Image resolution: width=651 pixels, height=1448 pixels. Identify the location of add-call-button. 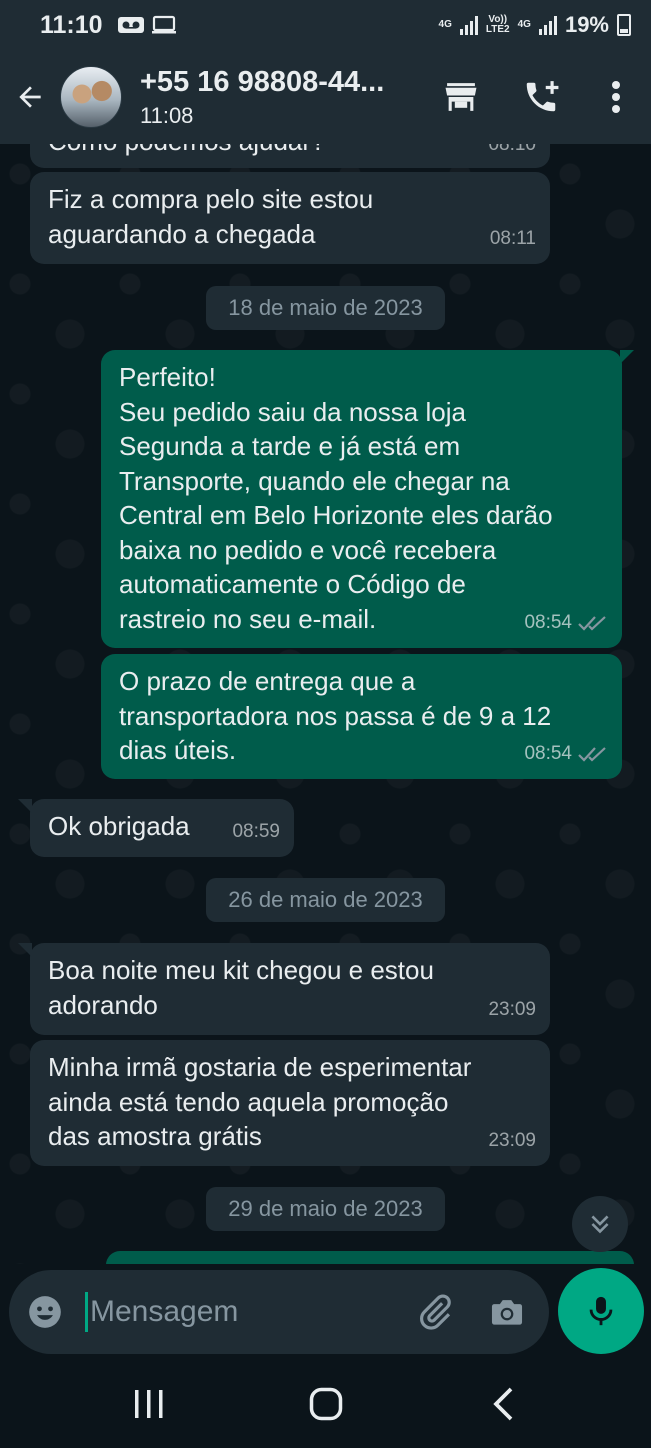
(541, 97).